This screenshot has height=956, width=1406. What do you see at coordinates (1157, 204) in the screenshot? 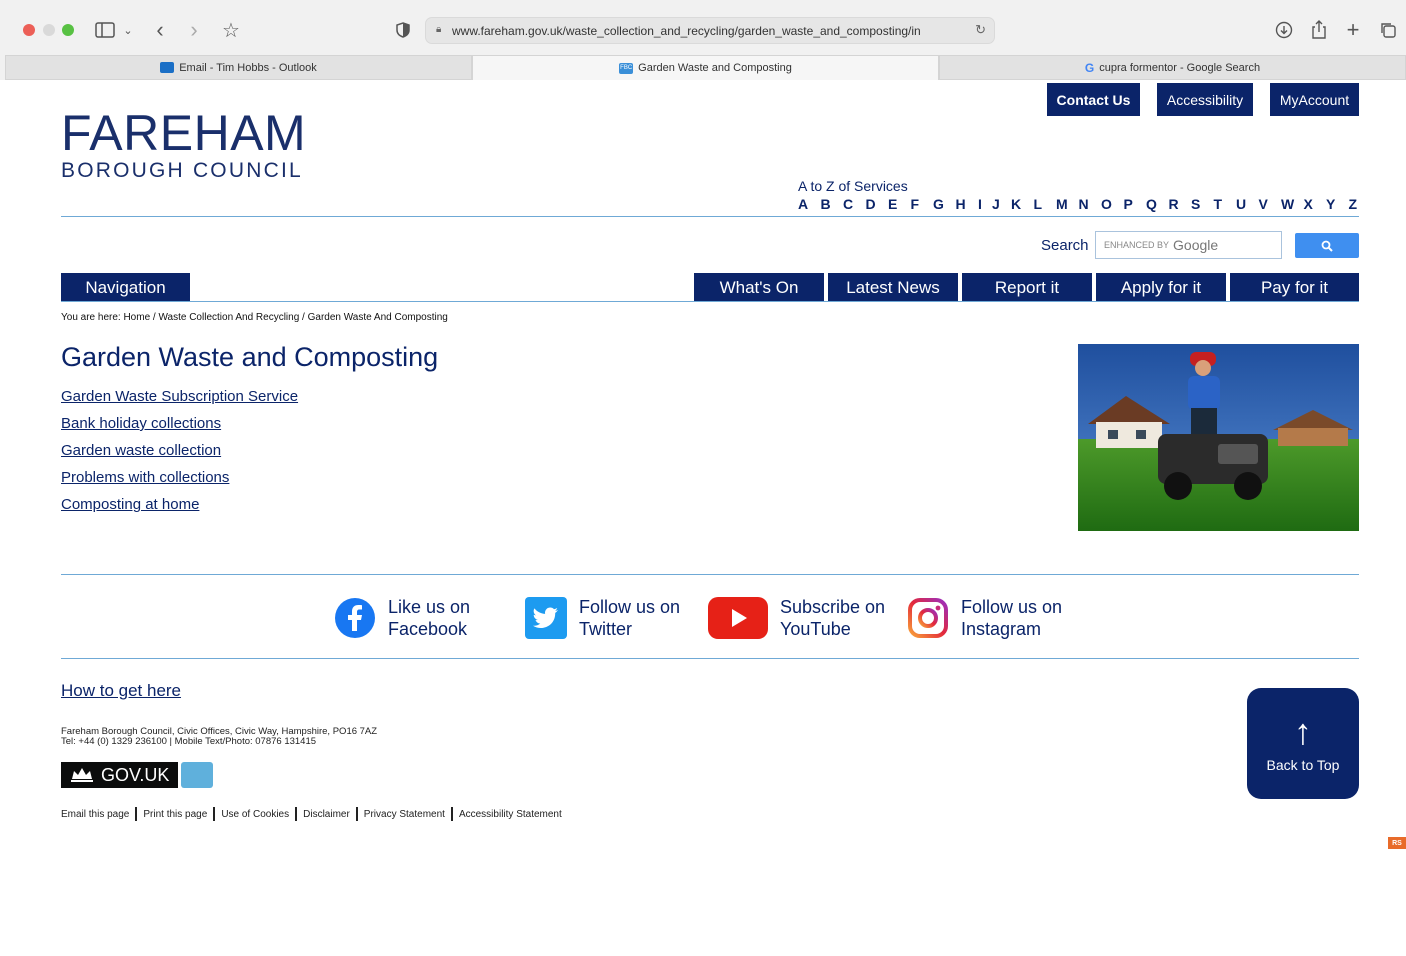
I see `az-letter-q: Q` at bounding box center [1157, 204].